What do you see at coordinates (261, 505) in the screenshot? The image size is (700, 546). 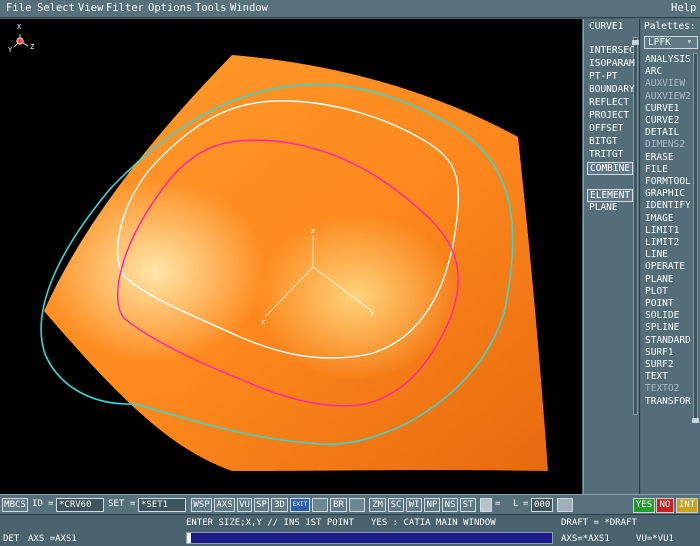 I see `sp-button: SP` at bounding box center [261, 505].